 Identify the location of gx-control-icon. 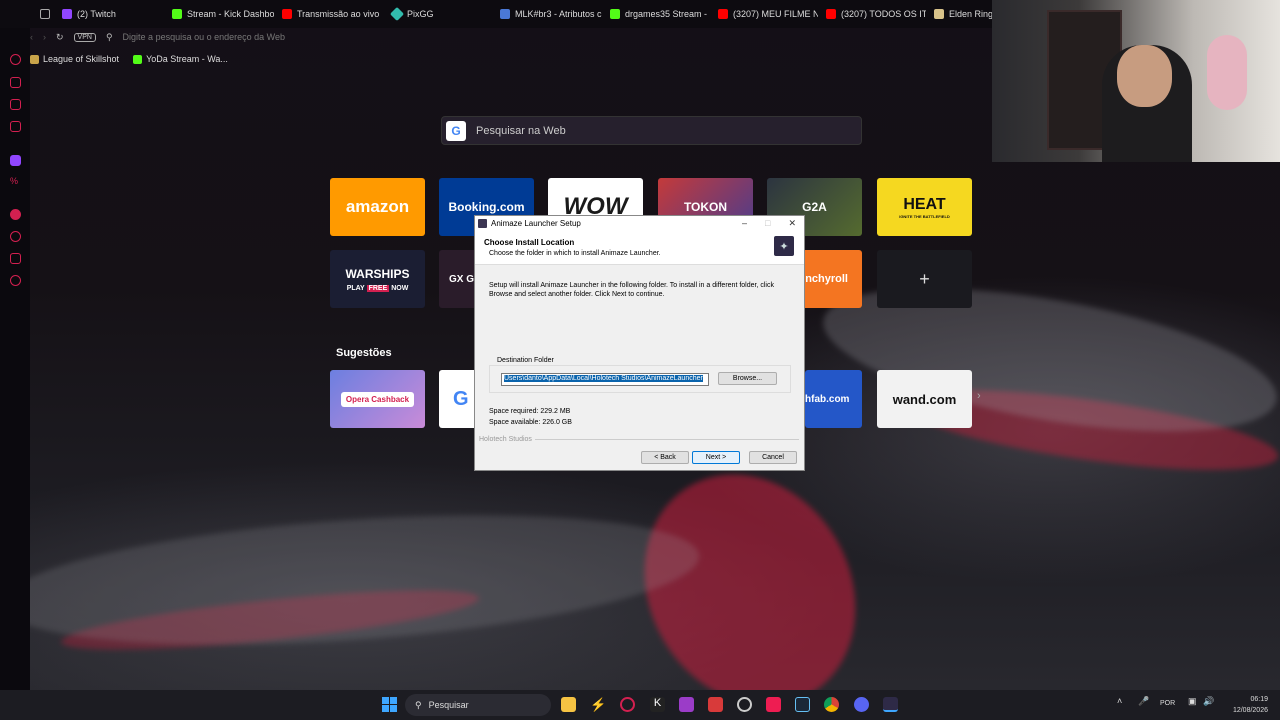
(15, 59).